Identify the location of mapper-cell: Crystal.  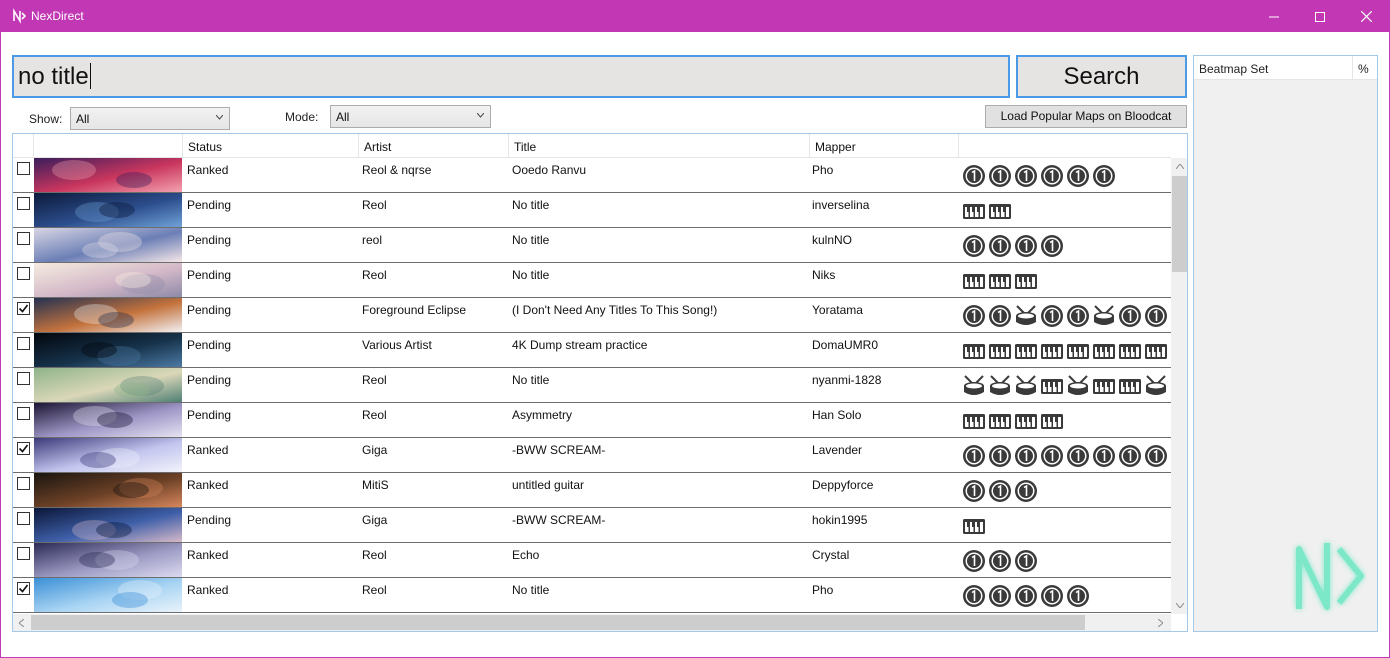
(831, 555).